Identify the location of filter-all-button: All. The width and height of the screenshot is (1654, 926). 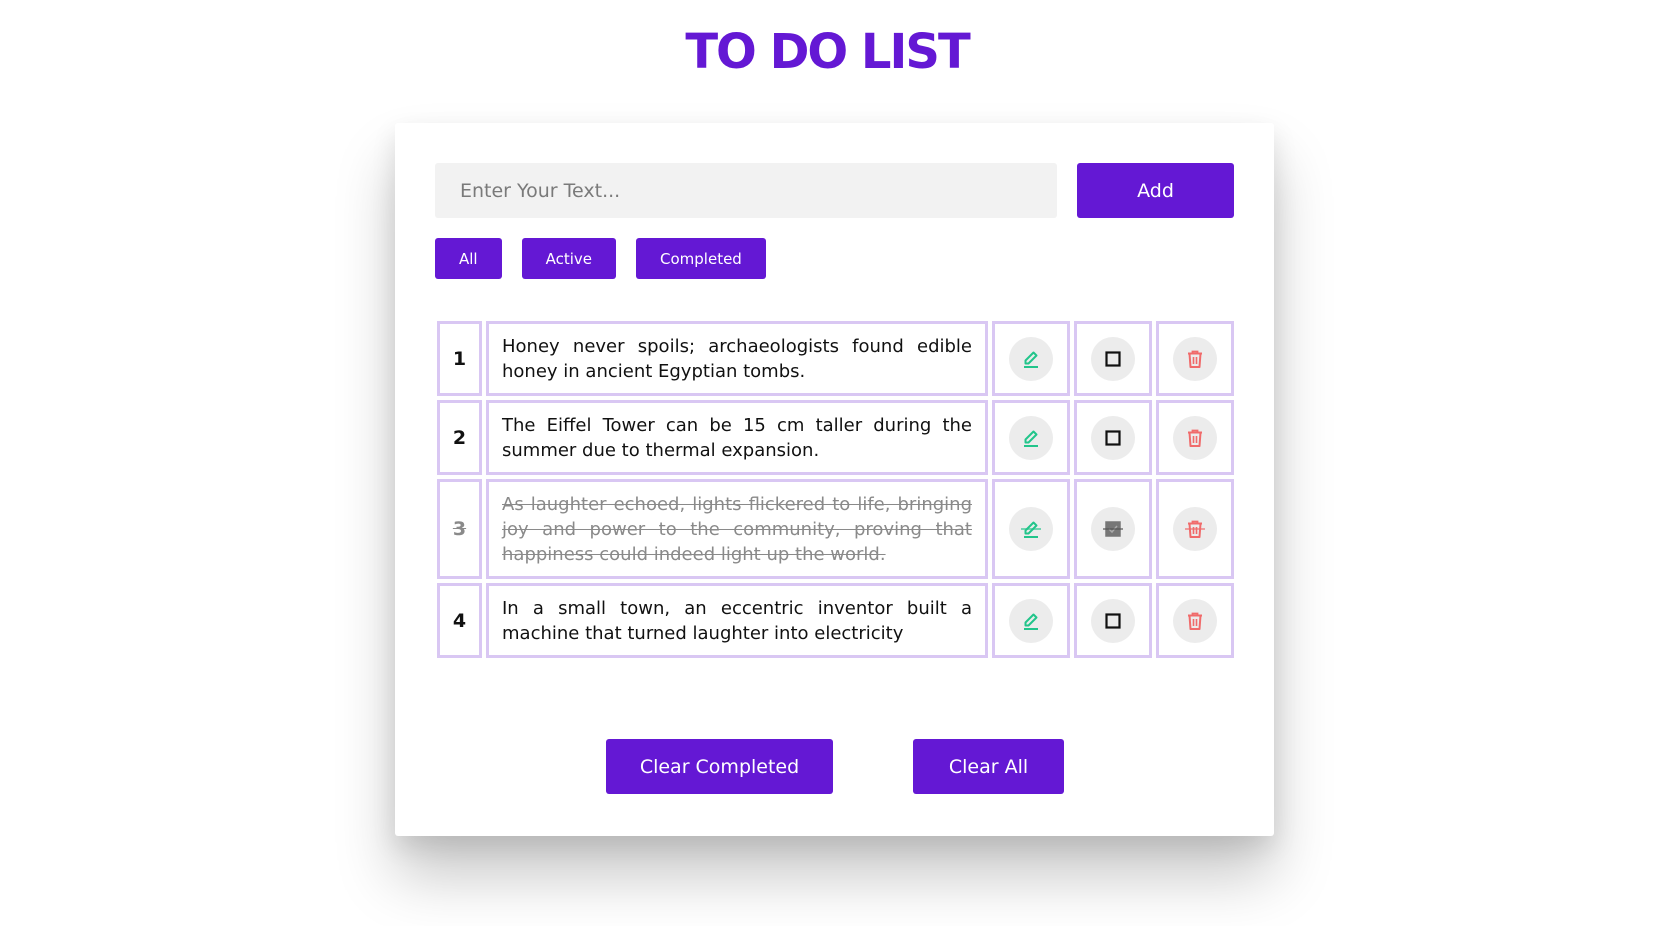
(468, 258).